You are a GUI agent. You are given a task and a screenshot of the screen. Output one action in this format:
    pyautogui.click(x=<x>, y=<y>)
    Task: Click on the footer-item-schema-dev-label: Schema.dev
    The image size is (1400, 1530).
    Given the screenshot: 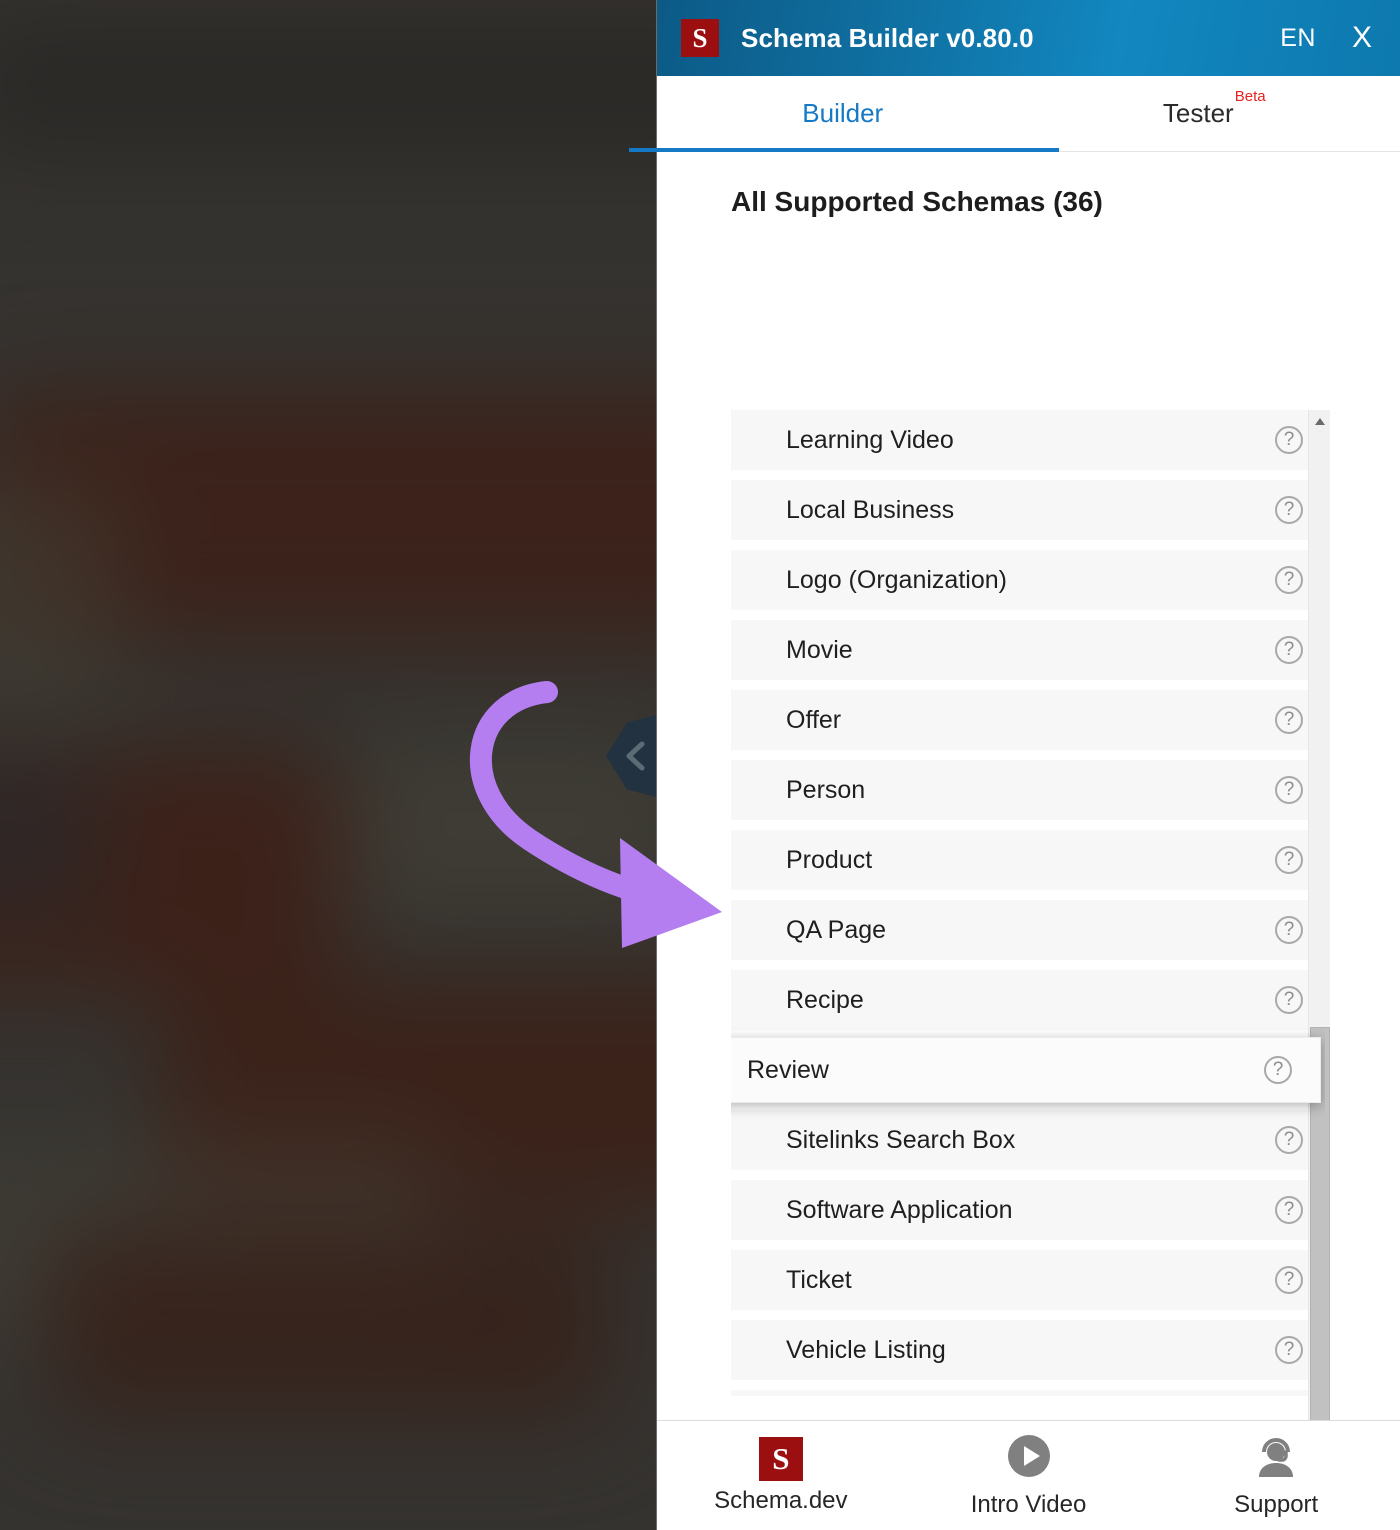 What is the action you would take?
    pyautogui.click(x=781, y=1500)
    